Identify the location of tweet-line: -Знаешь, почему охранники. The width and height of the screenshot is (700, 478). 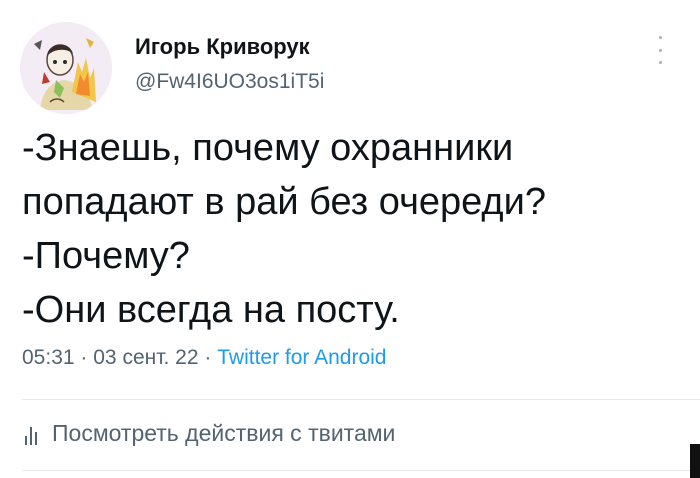
(268, 148).